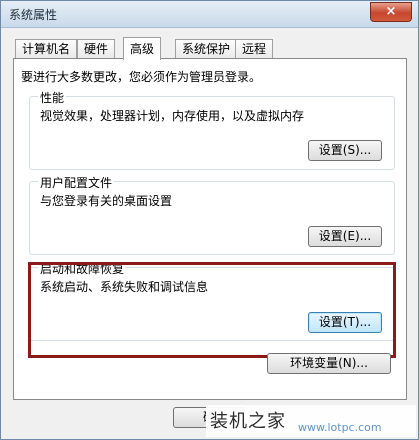 The width and height of the screenshot is (419, 440). I want to click on tab-system-protection: 系统保护, so click(206, 49).